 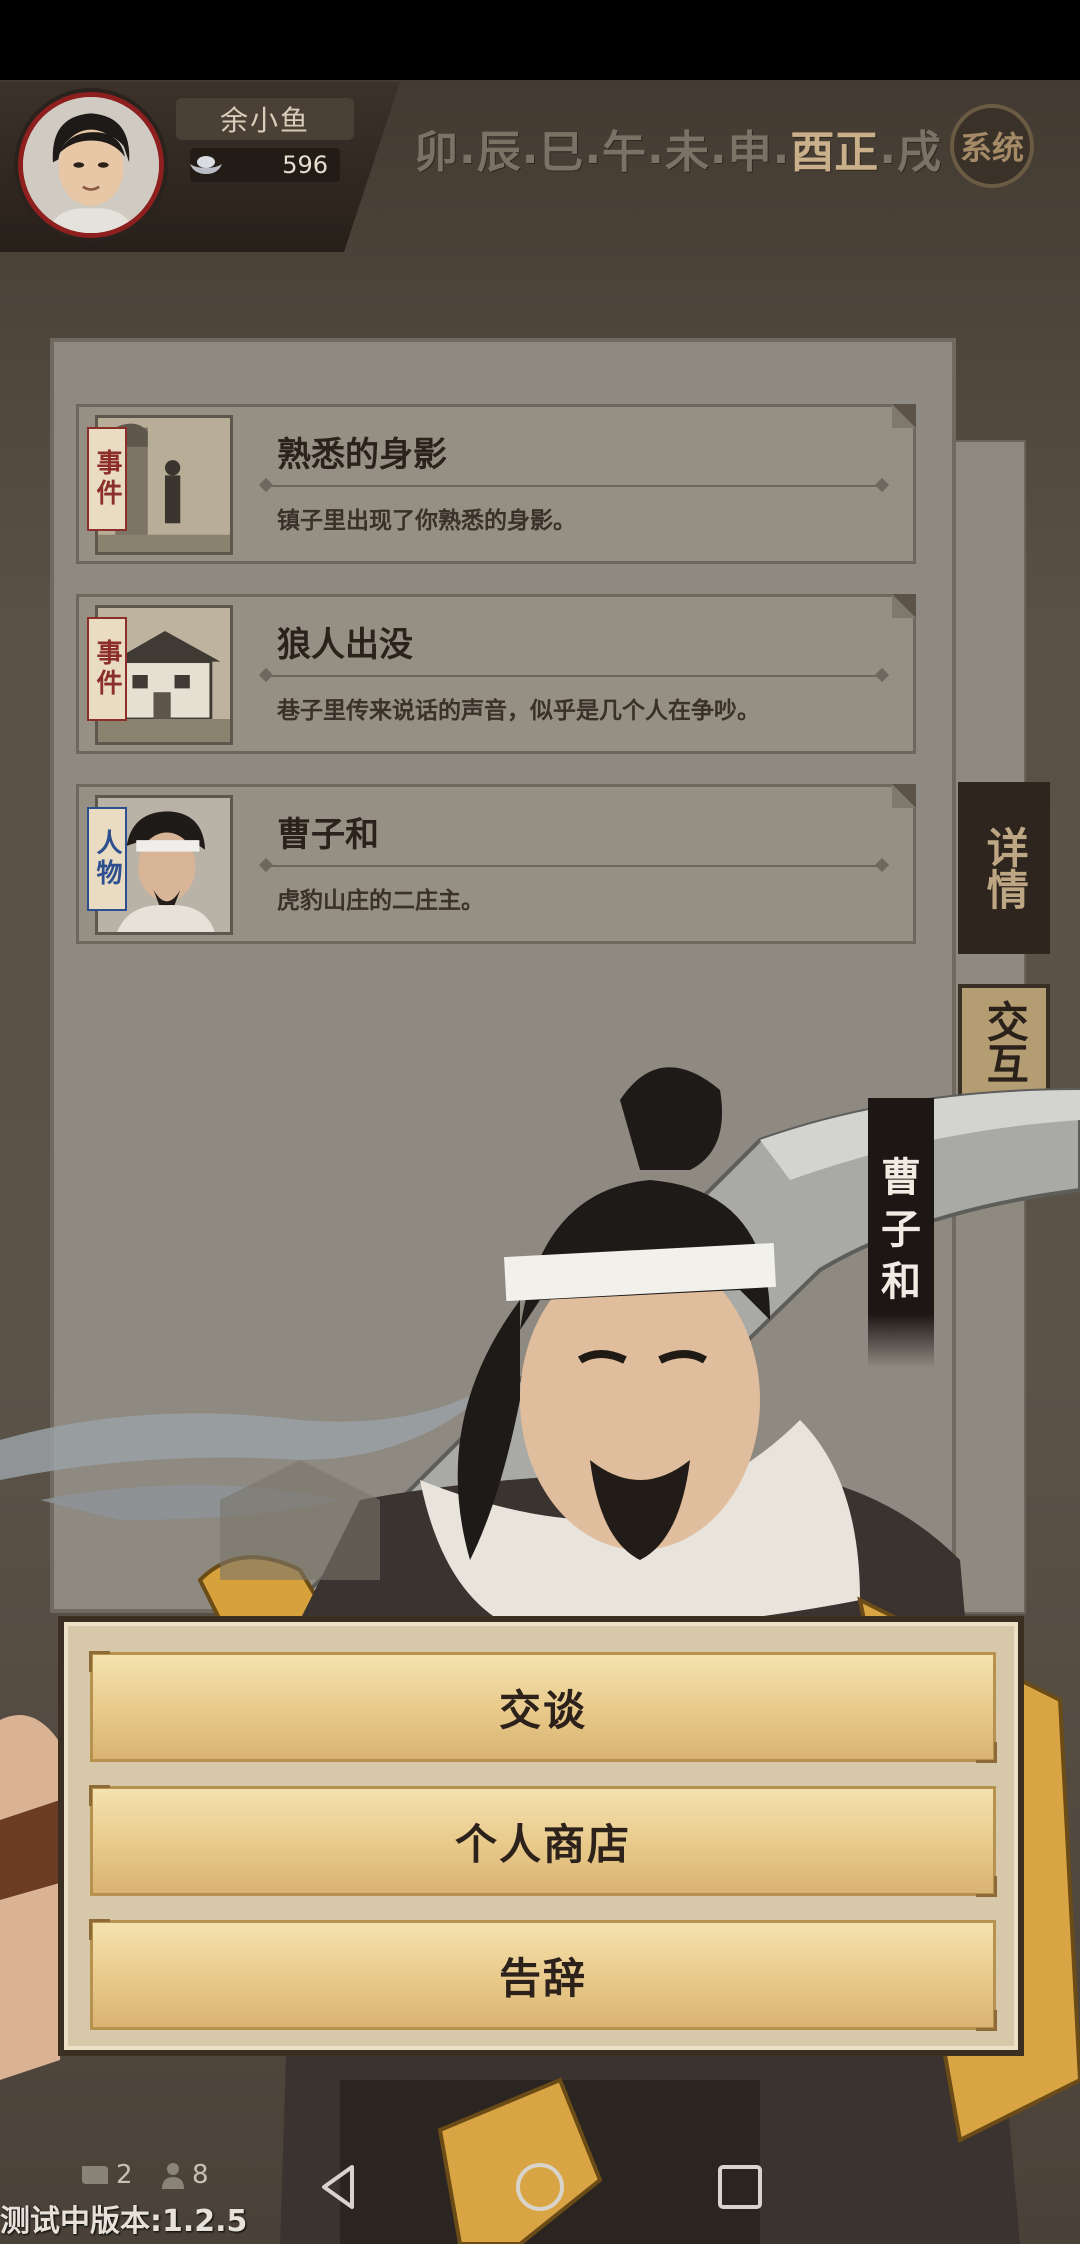 What do you see at coordinates (496, 864) in the screenshot?
I see `list-item-character: 人物 曹子和 虎豹山庄的二庄主。` at bounding box center [496, 864].